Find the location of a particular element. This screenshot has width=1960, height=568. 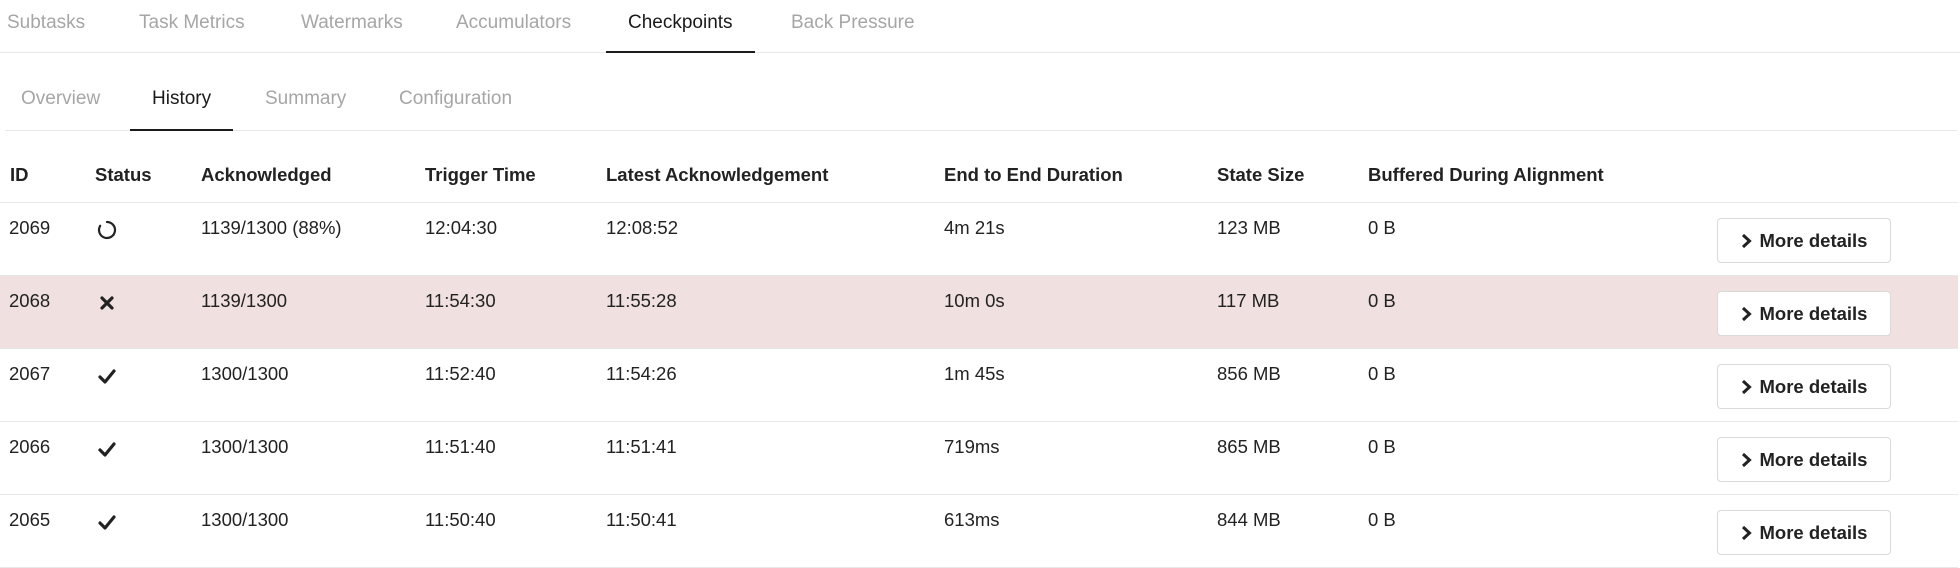

header-end-to-end-duration: End to End Duration is located at coordinates (1033, 174).